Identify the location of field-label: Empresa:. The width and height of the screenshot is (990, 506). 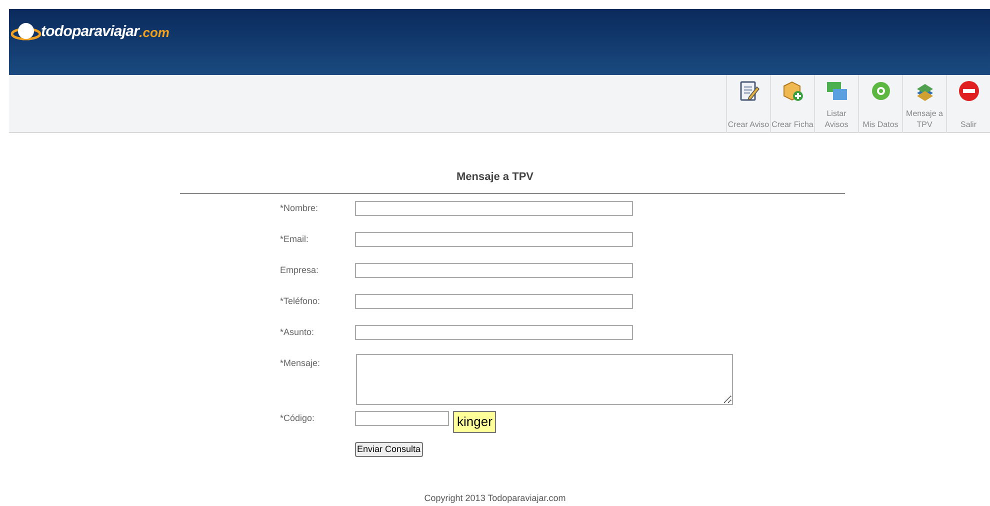
(300, 270).